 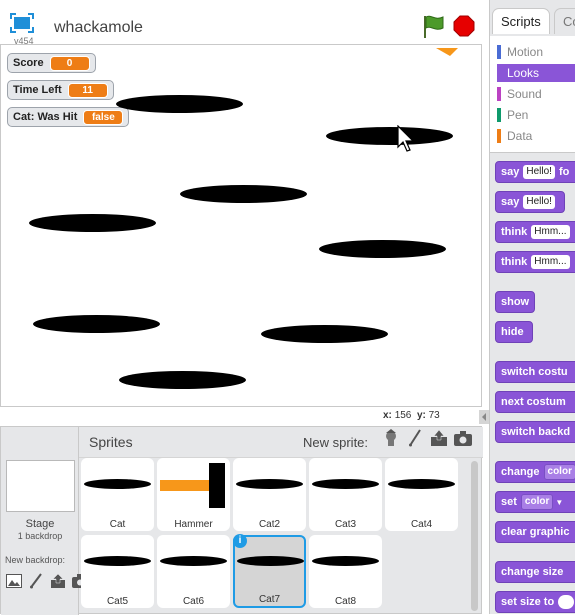 What do you see at coordinates (240, 541) in the screenshot?
I see `info-icon: i` at bounding box center [240, 541].